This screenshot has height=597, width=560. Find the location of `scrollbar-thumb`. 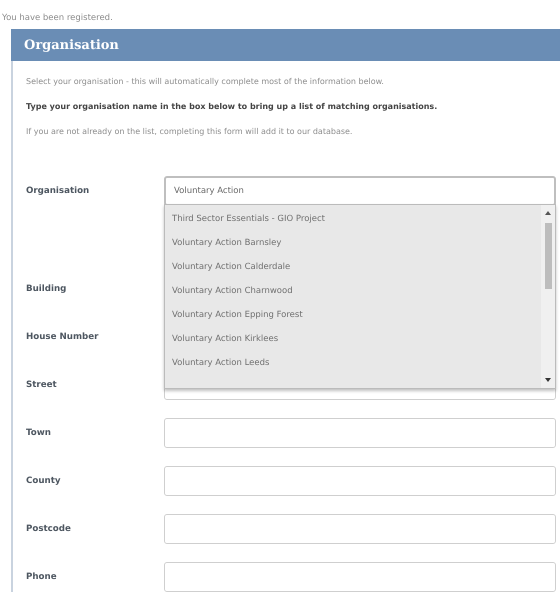

scrollbar-thumb is located at coordinates (548, 256).